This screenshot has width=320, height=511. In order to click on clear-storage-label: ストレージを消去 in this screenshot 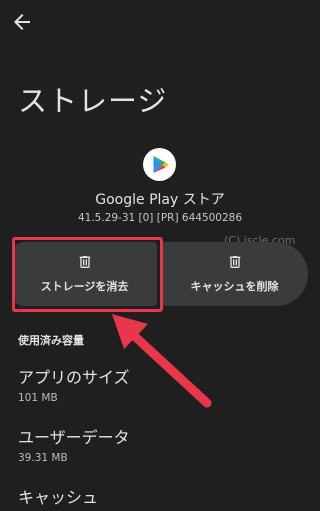, I will do `click(84, 286)`.